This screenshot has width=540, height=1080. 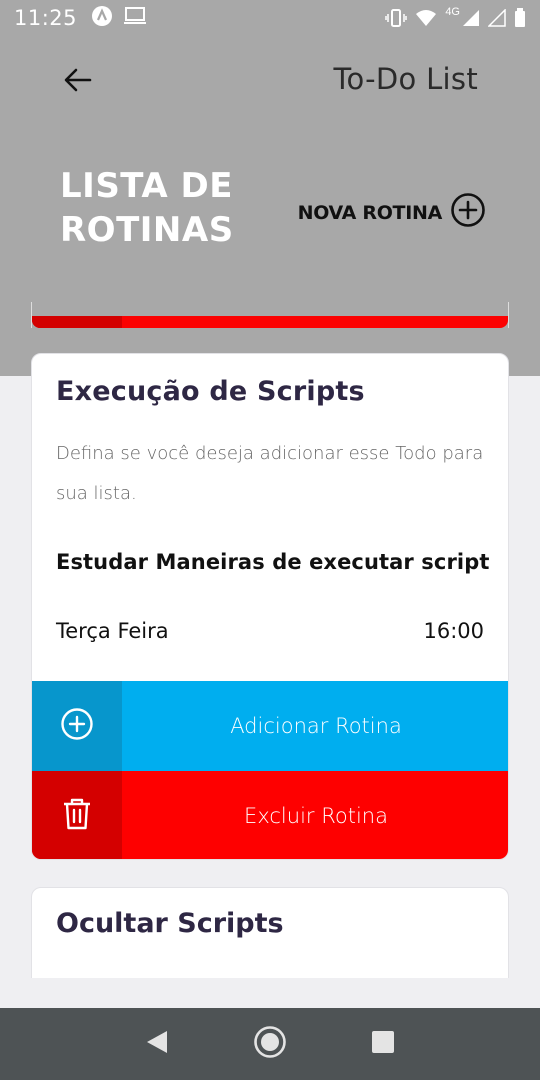 I want to click on nav-recents-button, so click(x=383, y=1044).